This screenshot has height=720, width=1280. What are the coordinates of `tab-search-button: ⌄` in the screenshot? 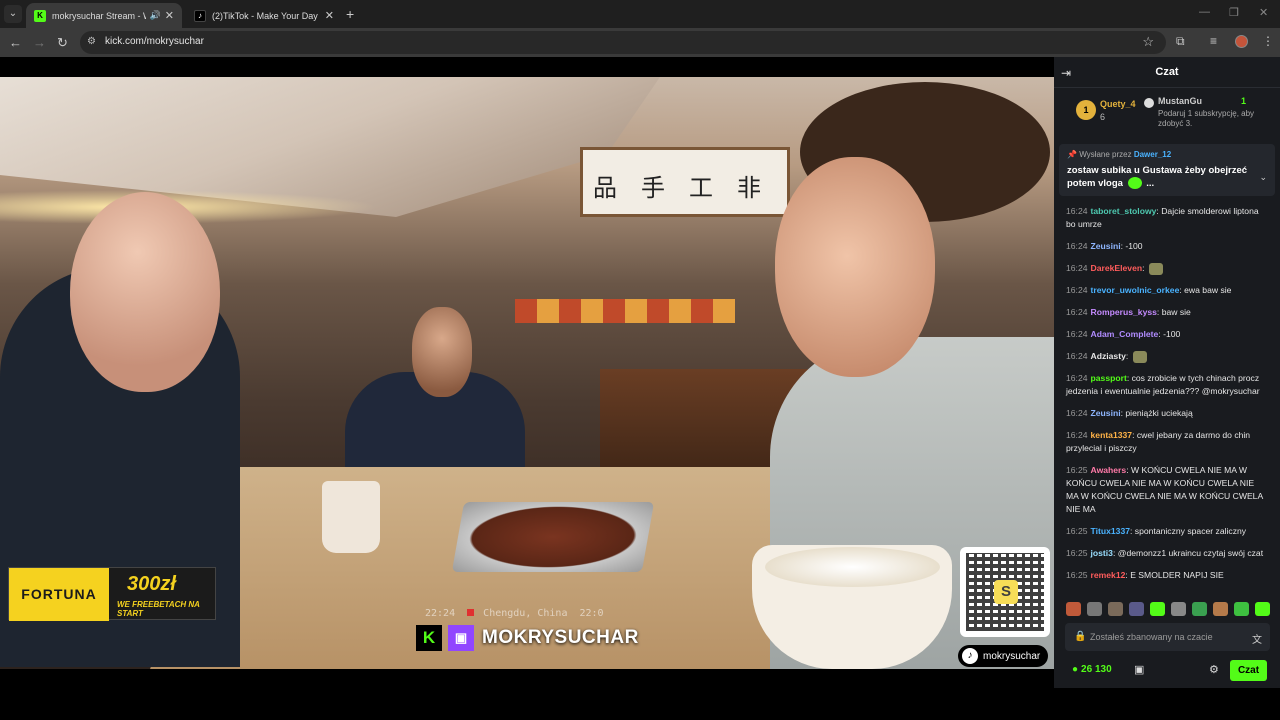 It's located at (13, 14).